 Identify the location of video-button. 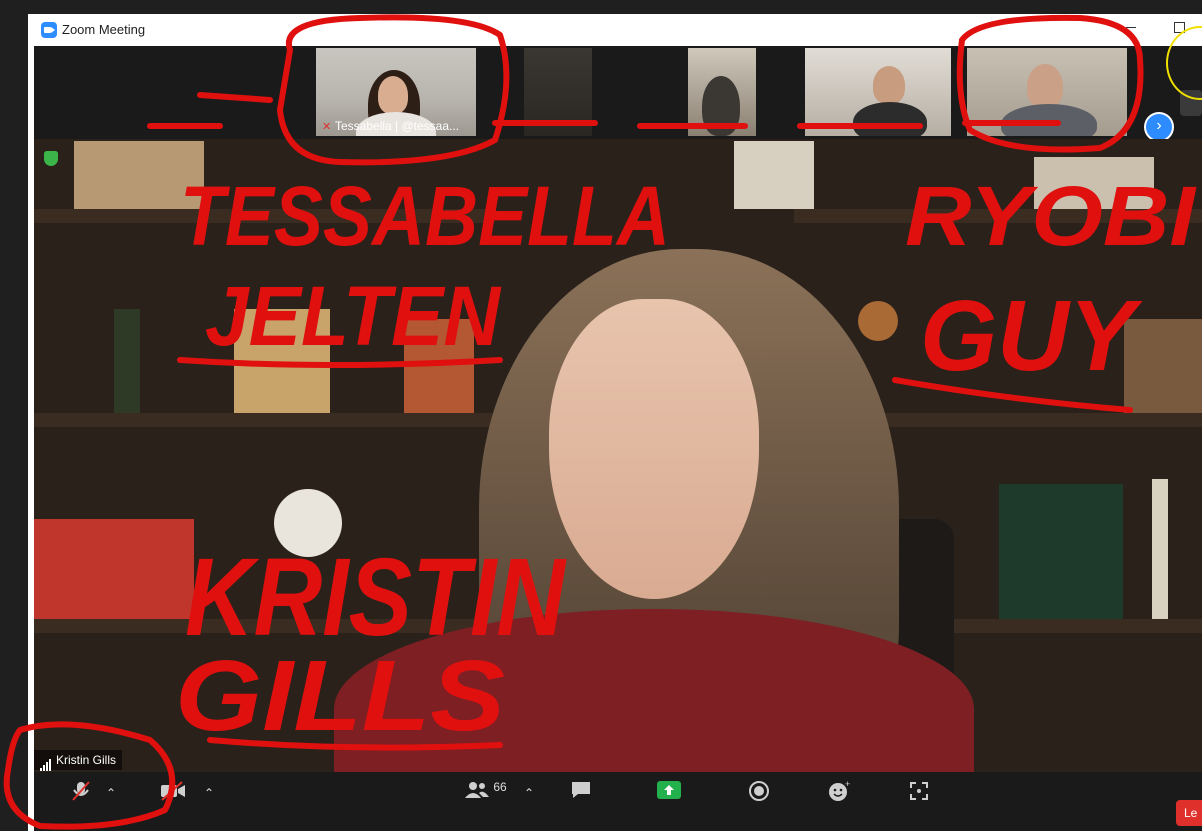
(173, 792).